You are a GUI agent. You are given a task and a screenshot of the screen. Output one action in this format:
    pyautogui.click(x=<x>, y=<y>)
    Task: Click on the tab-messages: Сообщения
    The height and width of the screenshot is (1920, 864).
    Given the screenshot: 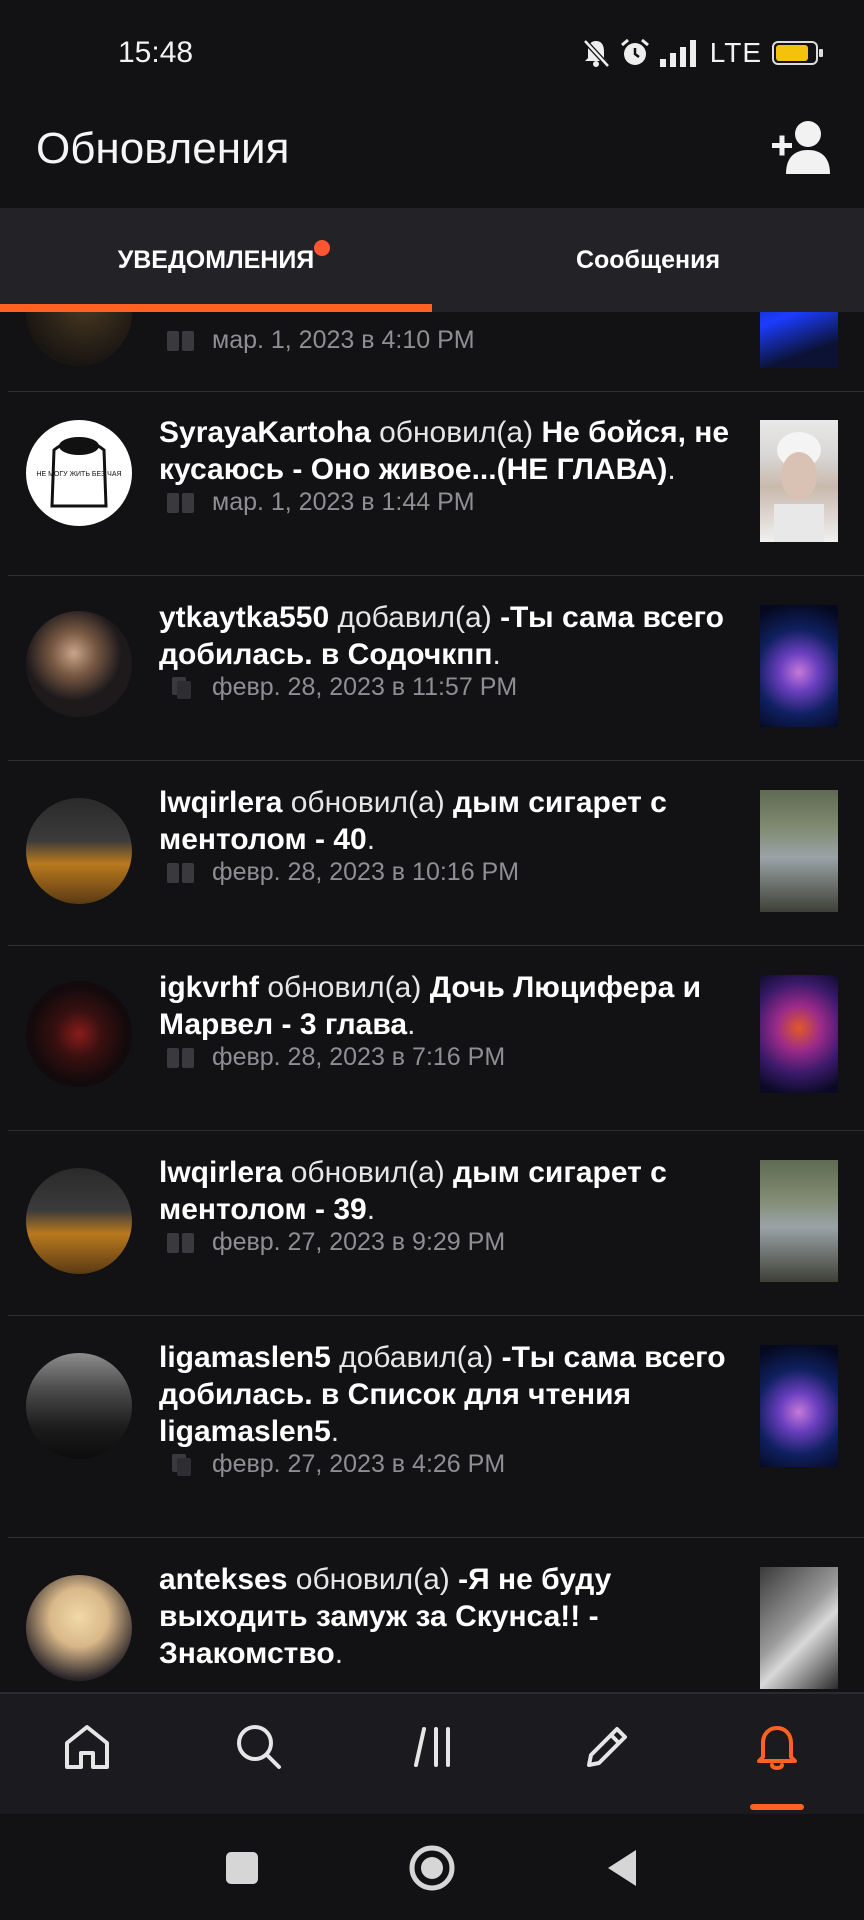 What is the action you would take?
    pyautogui.click(x=648, y=260)
    